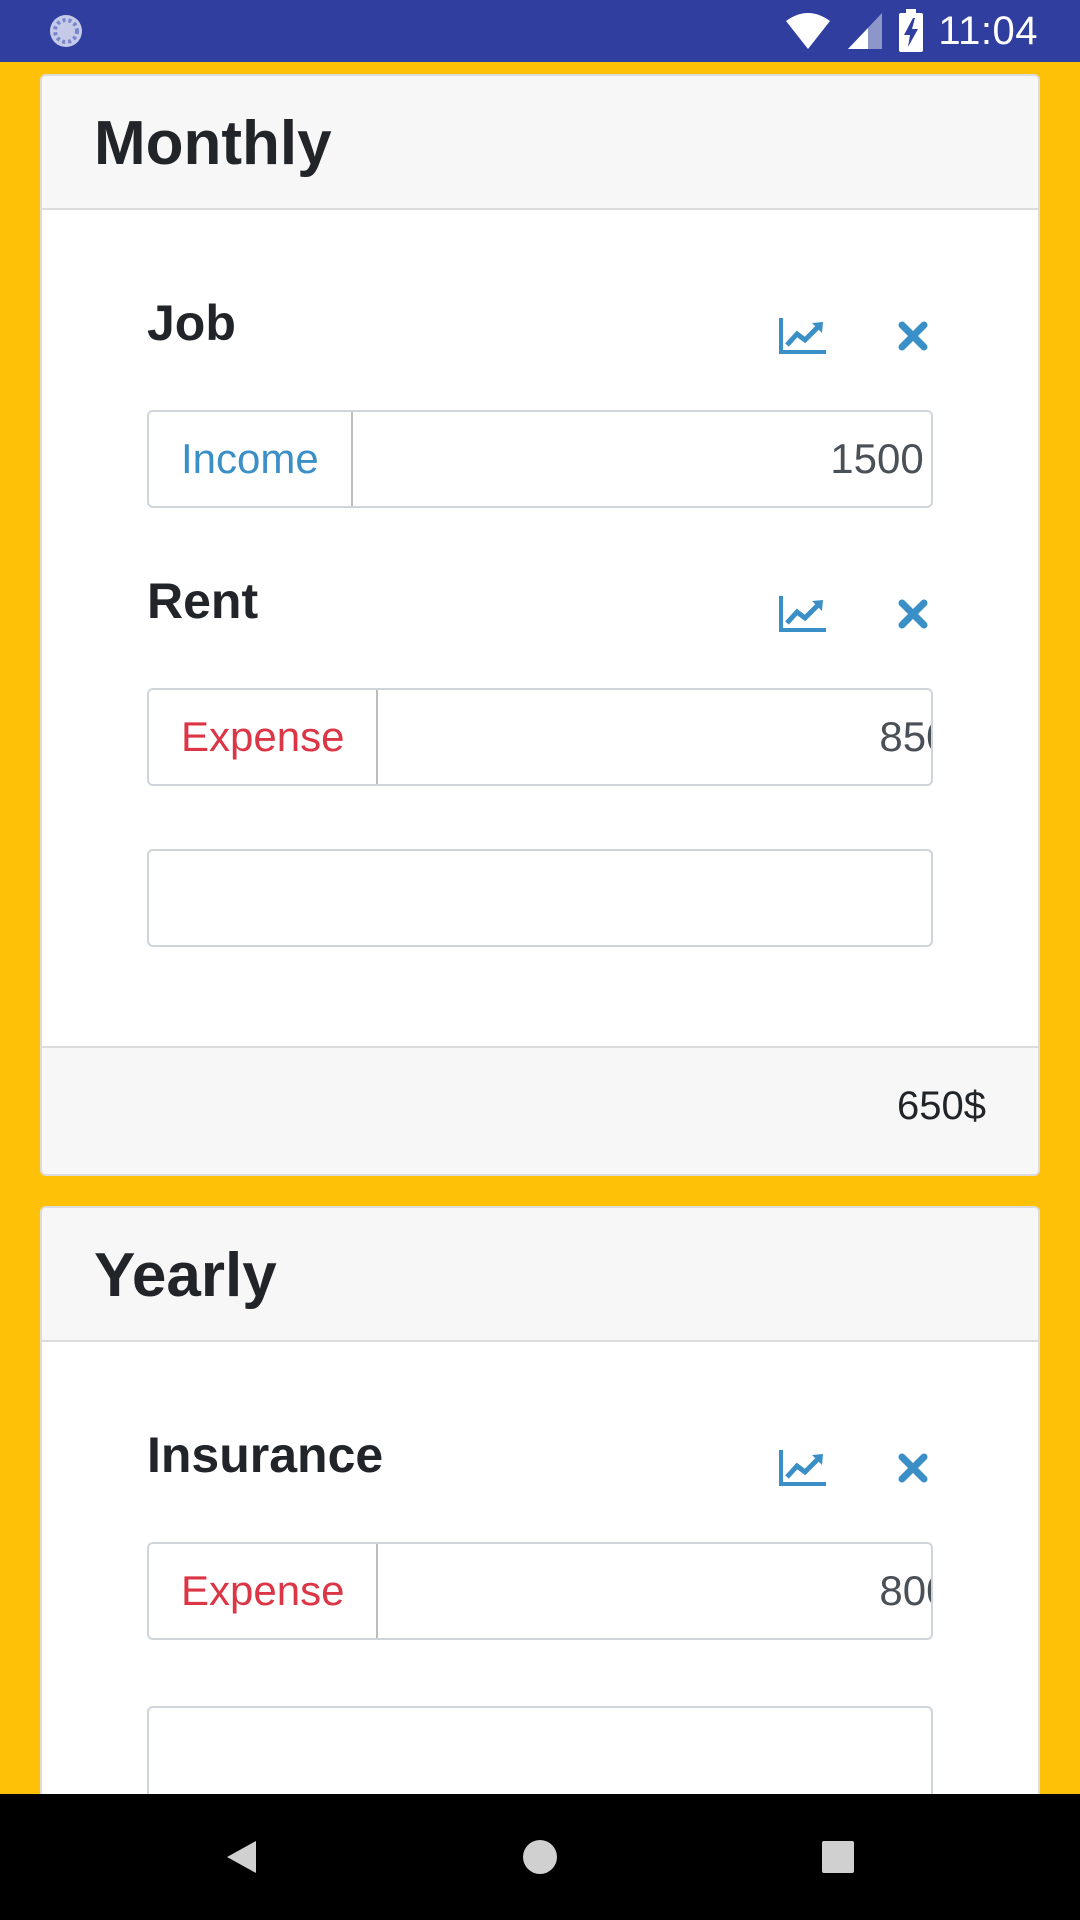  What do you see at coordinates (540, 1275) in the screenshot?
I see `card-header: Yearly` at bounding box center [540, 1275].